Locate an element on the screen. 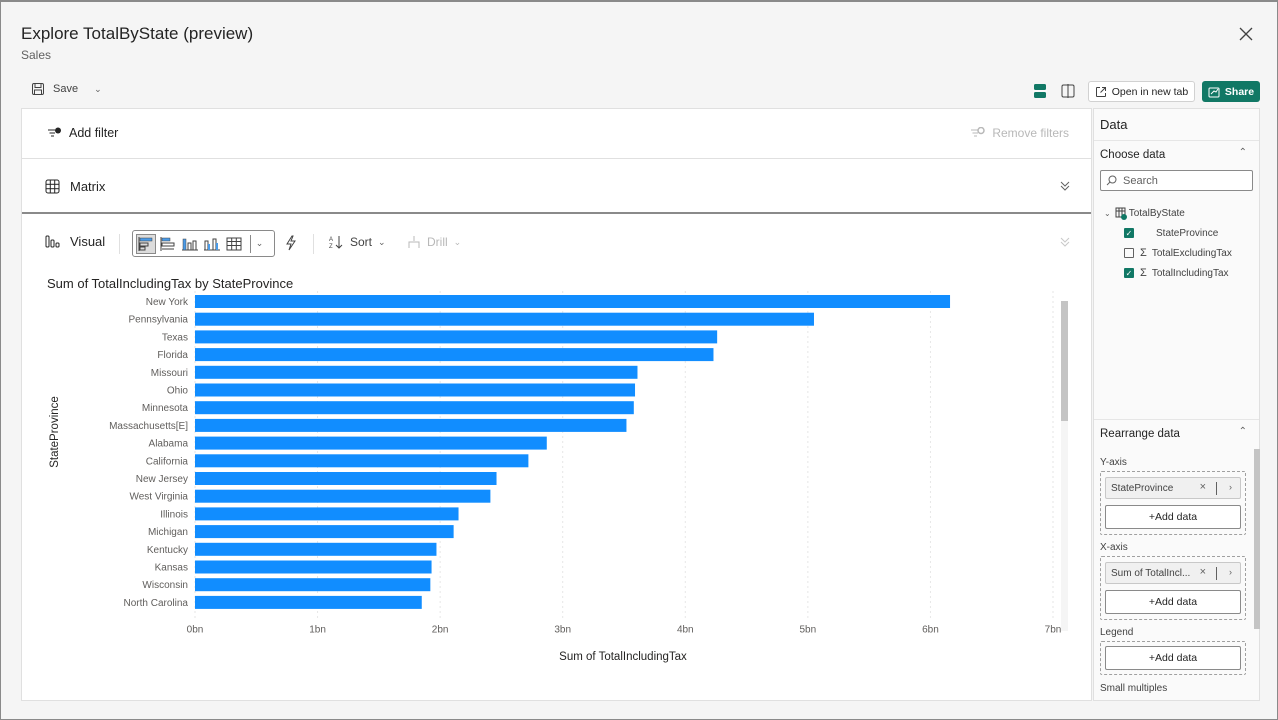  y-tick-label: North Carolina is located at coordinates (156, 603).